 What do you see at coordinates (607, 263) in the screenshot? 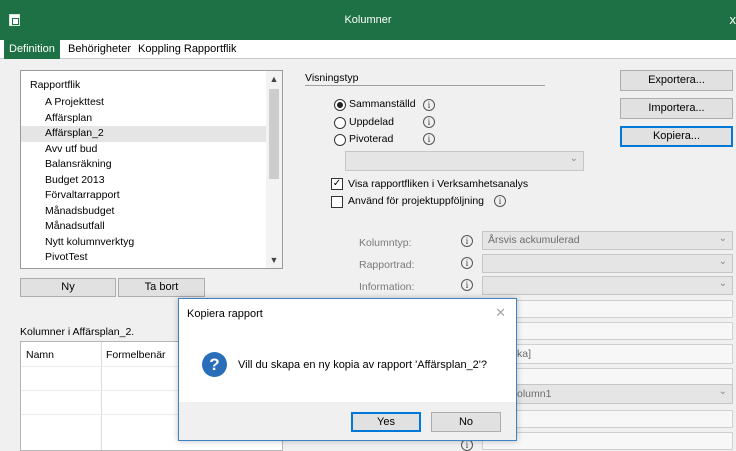
I see `report-row-dropdown: ⌄` at bounding box center [607, 263].